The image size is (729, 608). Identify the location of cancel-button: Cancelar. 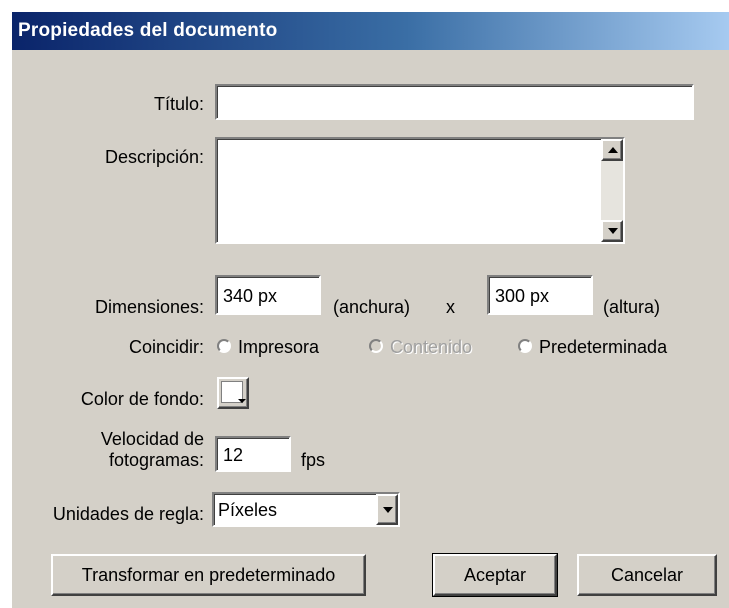
(647, 575).